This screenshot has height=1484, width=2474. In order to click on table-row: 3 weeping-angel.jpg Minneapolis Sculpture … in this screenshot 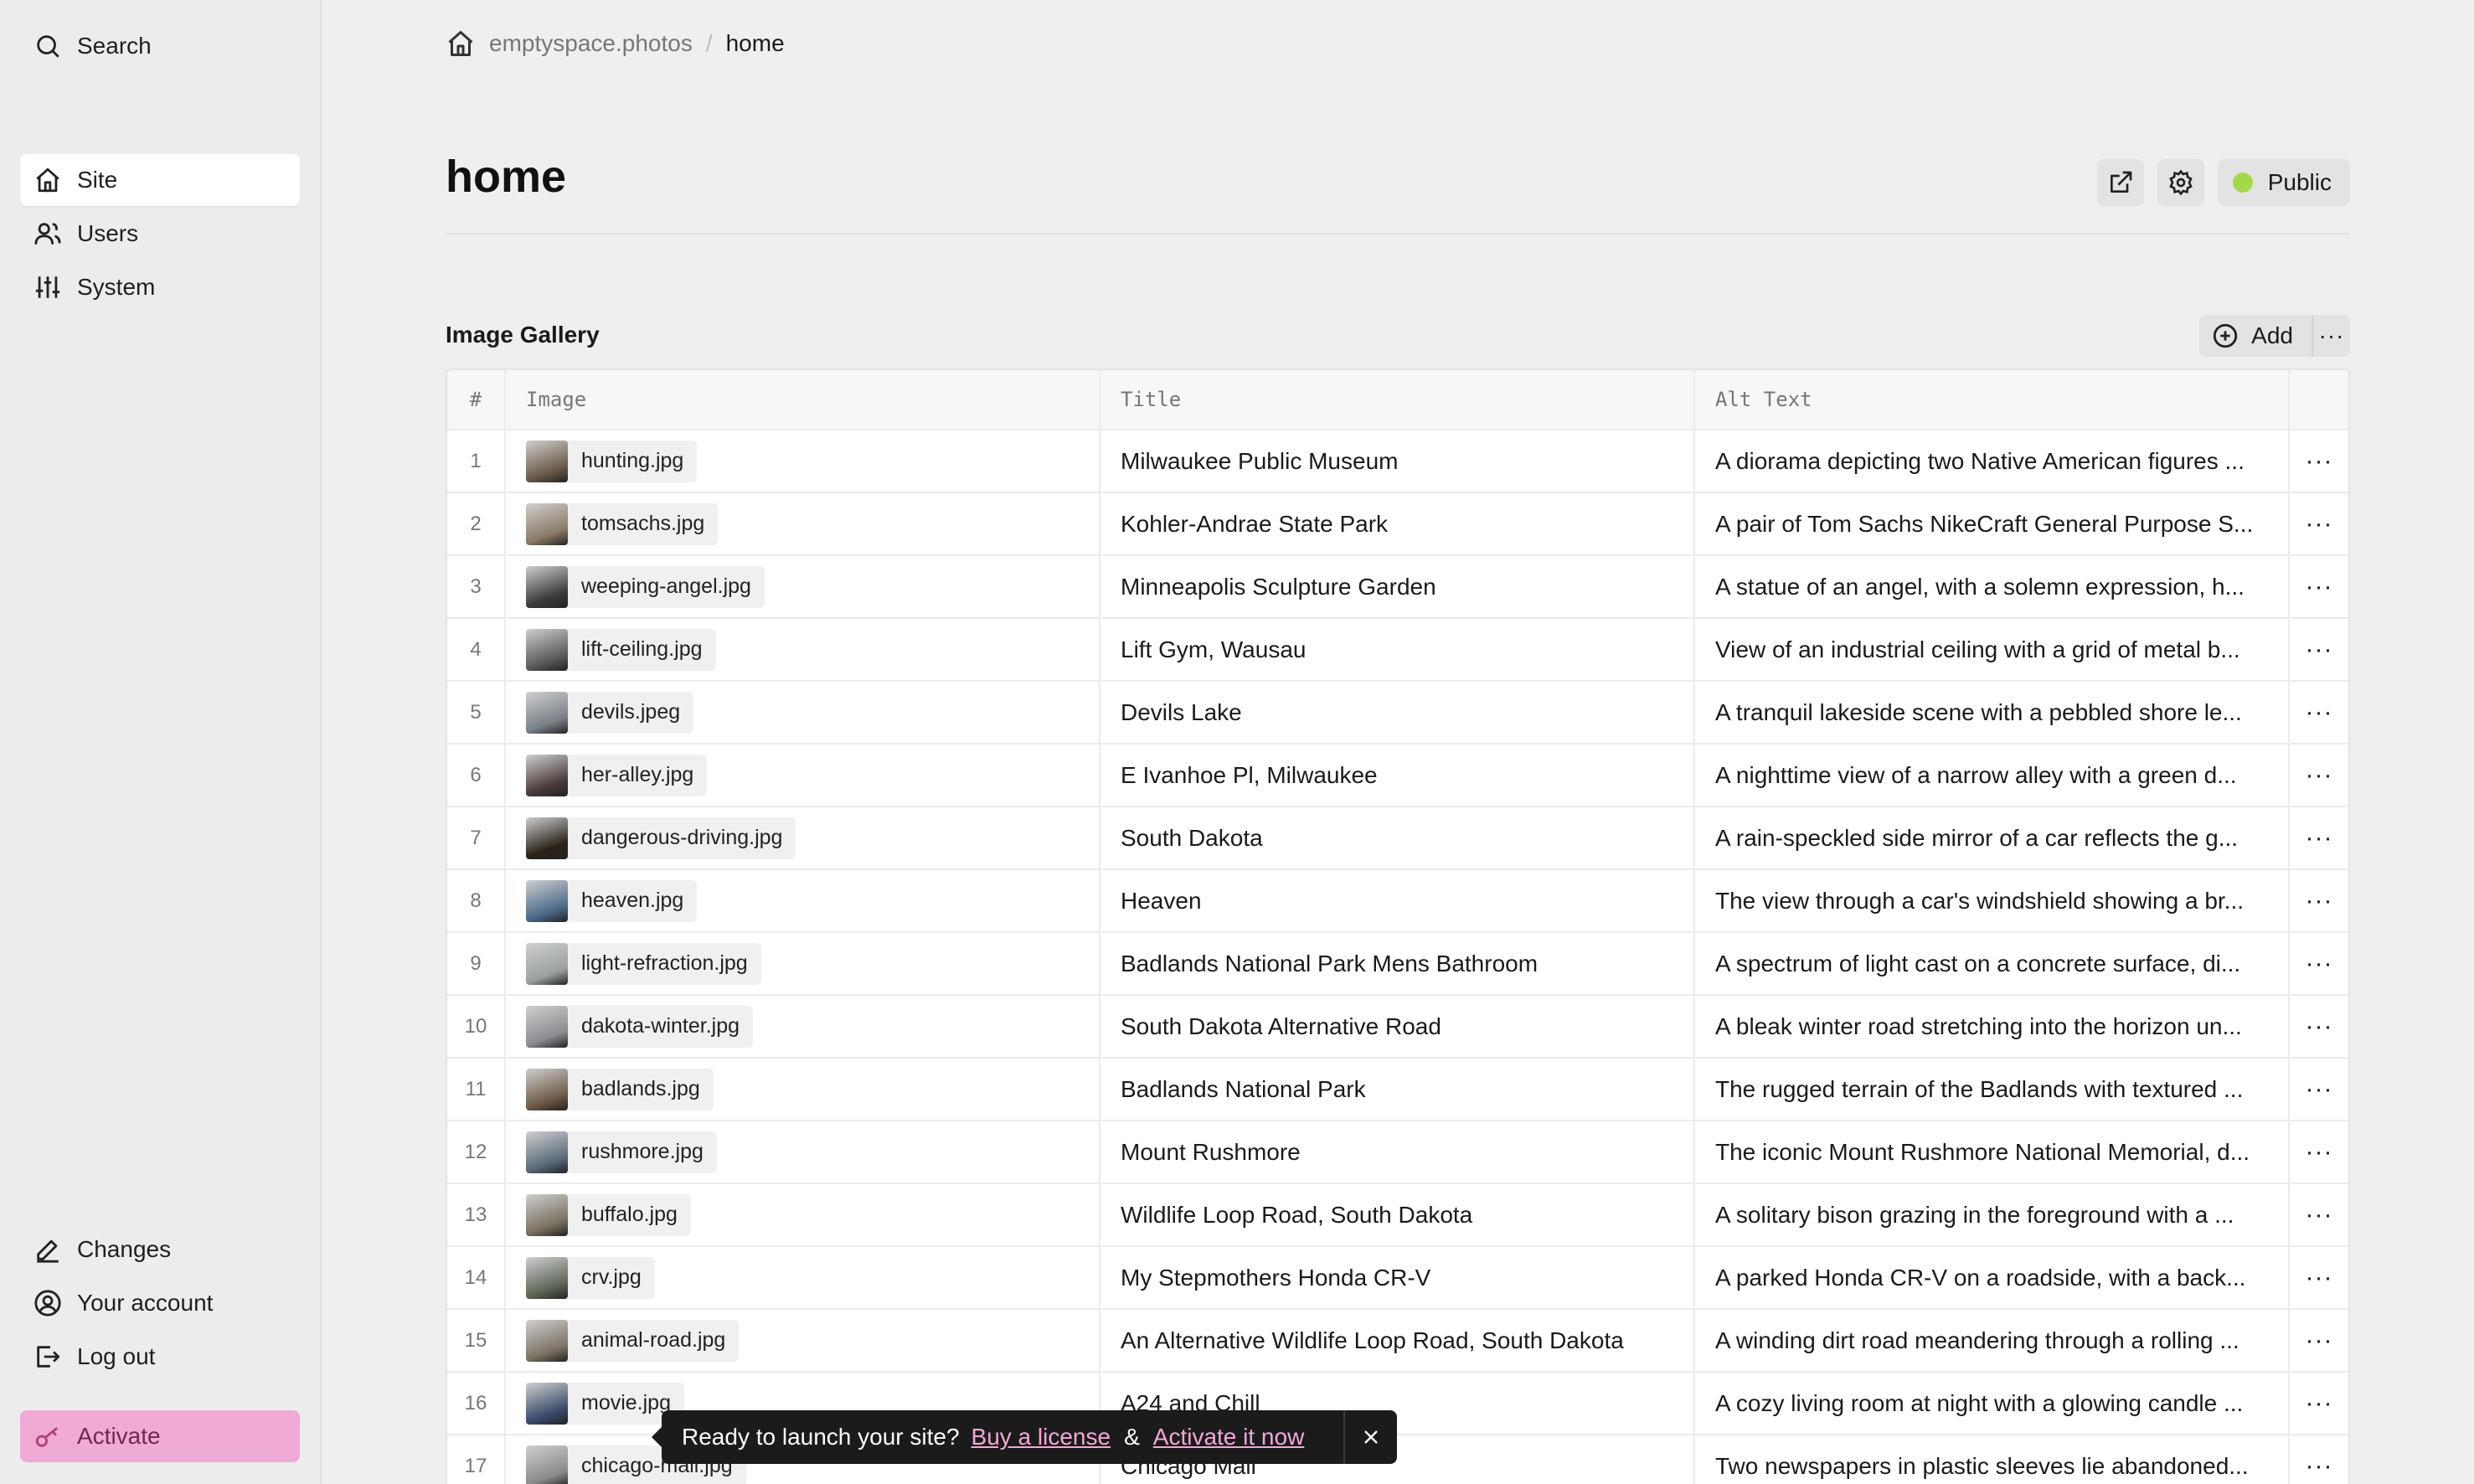, I will do `click(1397, 587)`.